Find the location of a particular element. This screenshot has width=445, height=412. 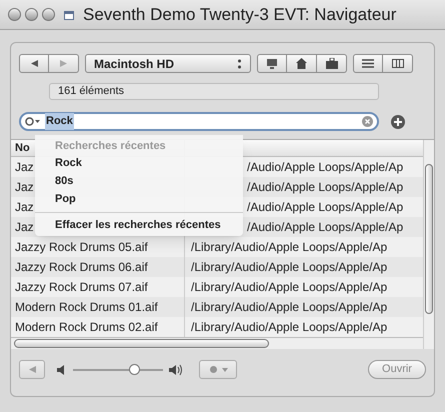

home-button is located at coordinates (302, 63).